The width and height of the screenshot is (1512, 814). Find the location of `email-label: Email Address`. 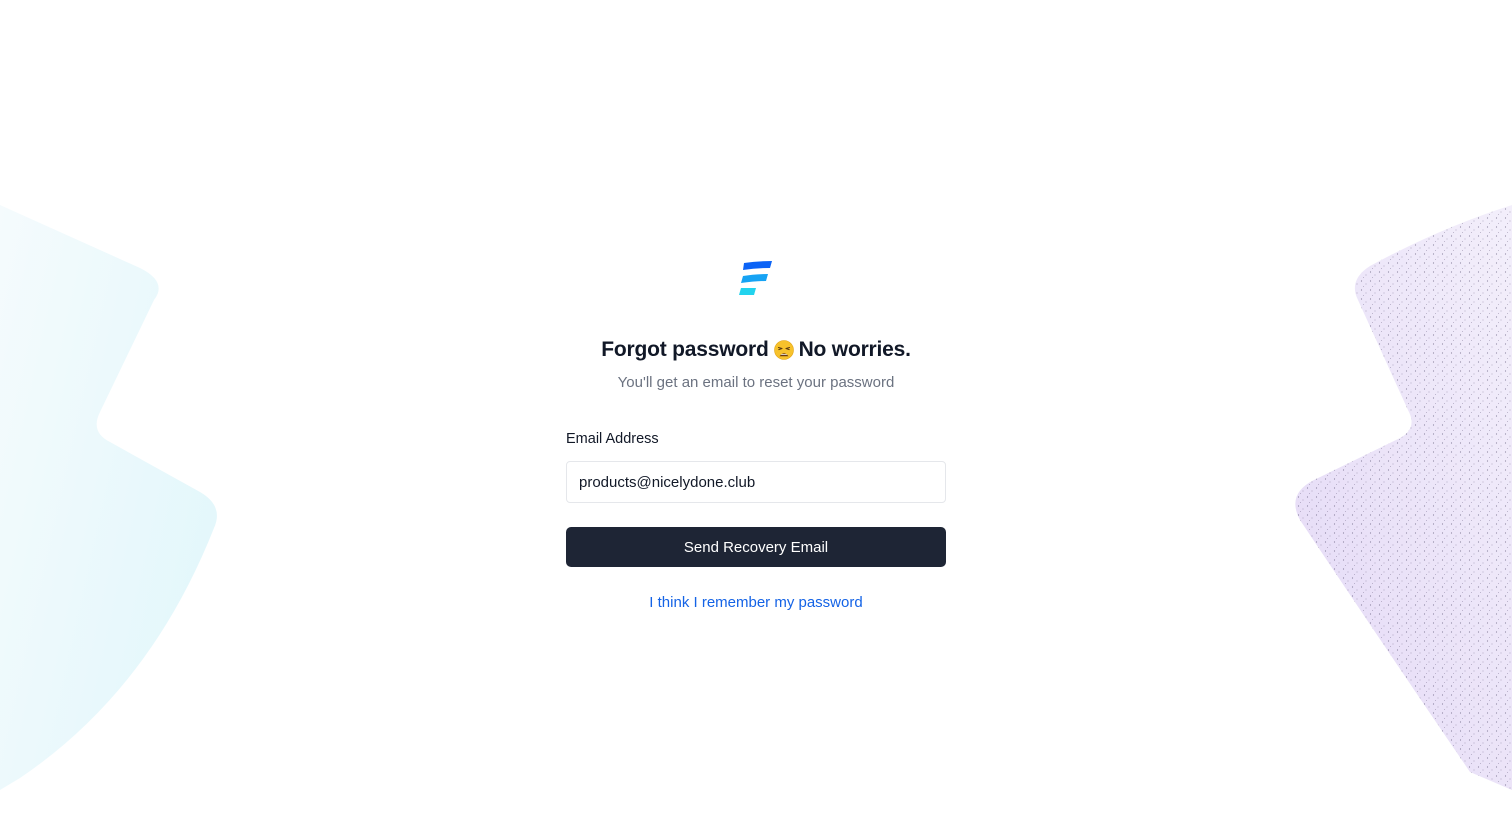

email-label: Email Address is located at coordinates (612, 439).